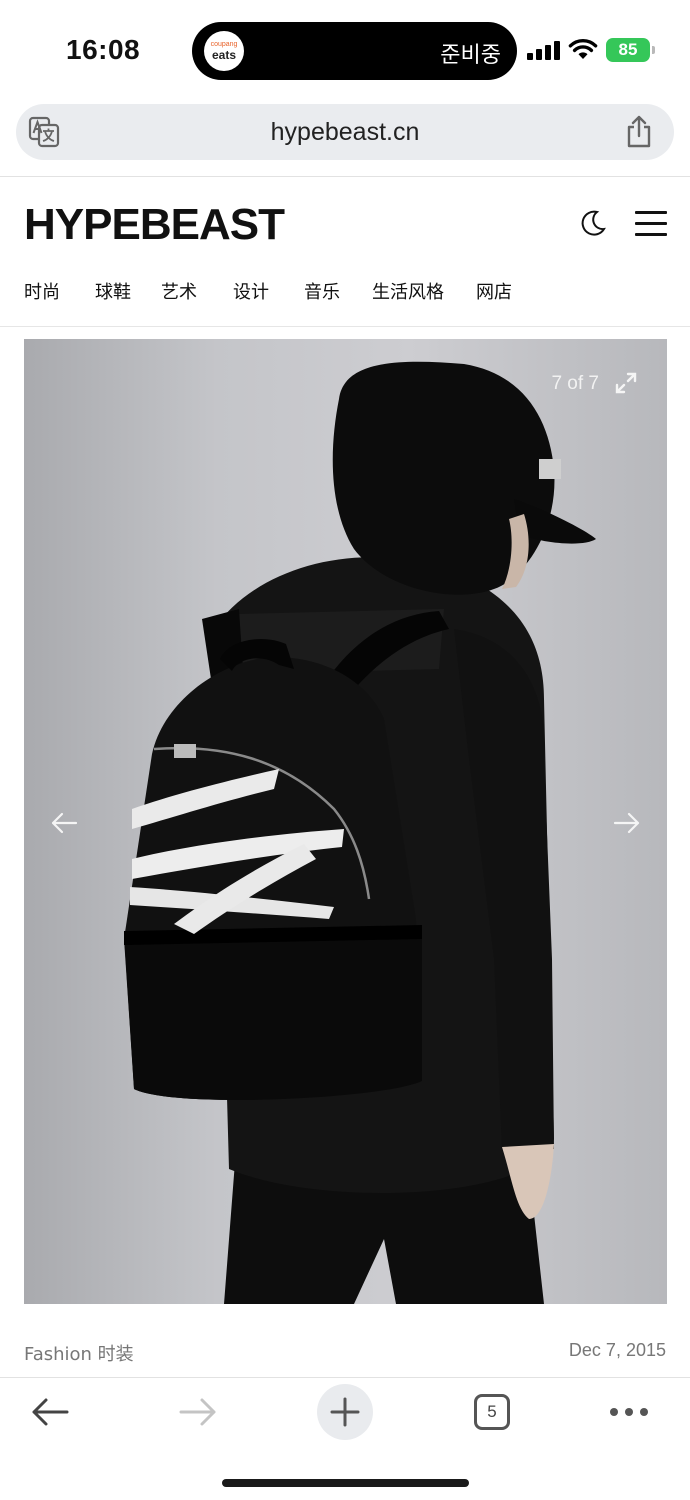  Describe the element at coordinates (338, 291) in the screenshot. I see `nav-item-music: 音乐` at that location.